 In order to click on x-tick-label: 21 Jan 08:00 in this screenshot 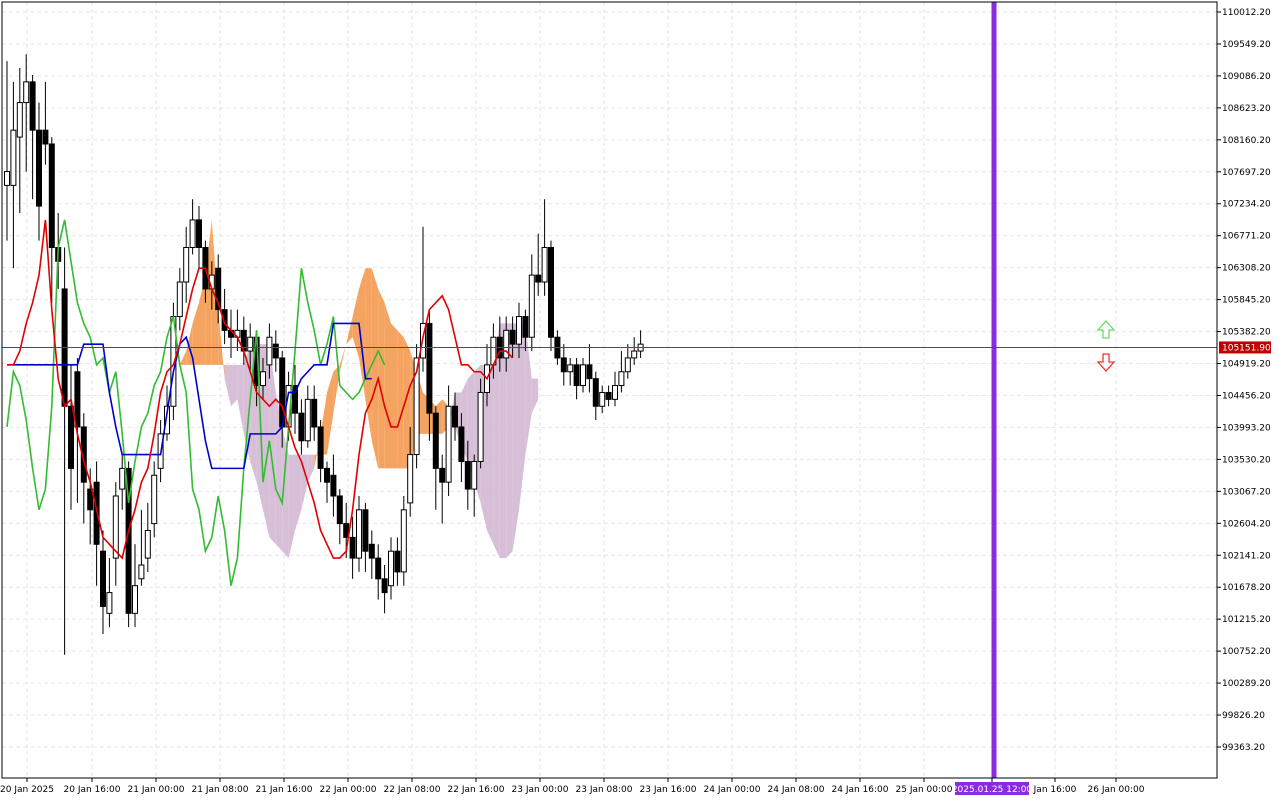, I will do `click(220, 790)`.